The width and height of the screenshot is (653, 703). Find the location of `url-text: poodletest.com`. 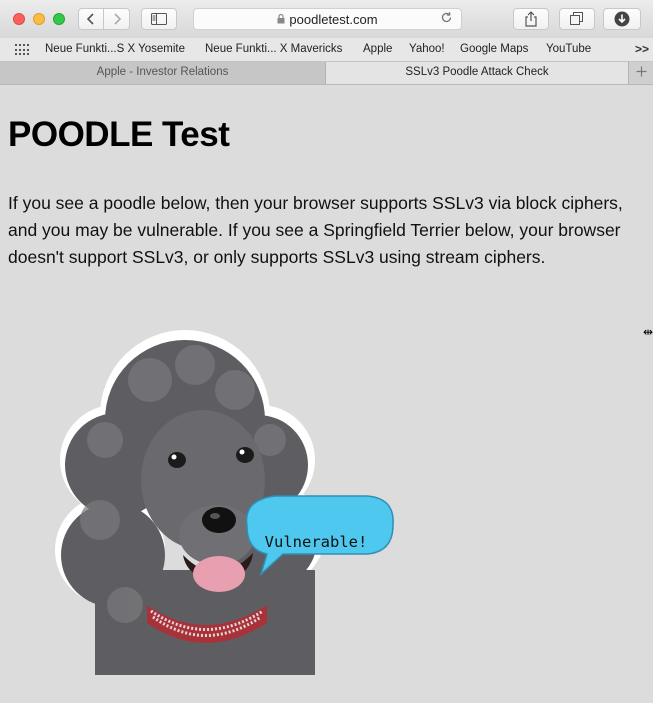

url-text: poodletest.com is located at coordinates (333, 19).